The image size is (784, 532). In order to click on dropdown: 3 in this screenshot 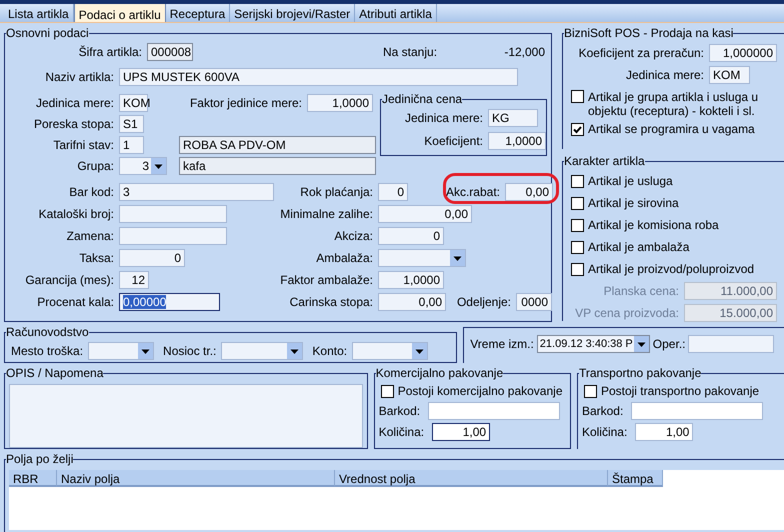, I will do `click(143, 165)`.